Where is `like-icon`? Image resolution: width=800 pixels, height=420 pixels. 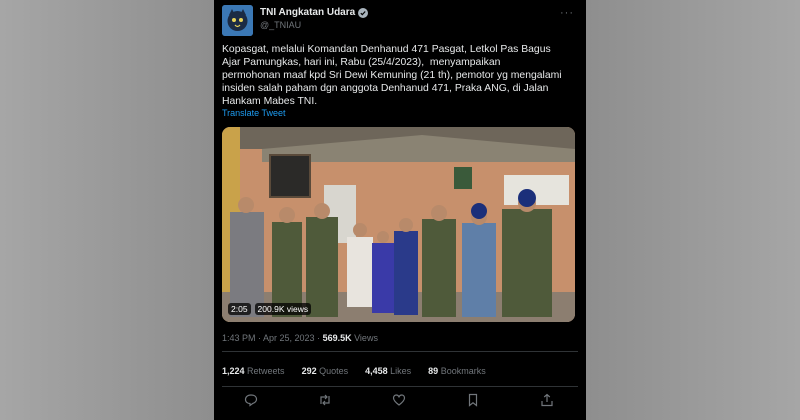
like-icon is located at coordinates (399, 400).